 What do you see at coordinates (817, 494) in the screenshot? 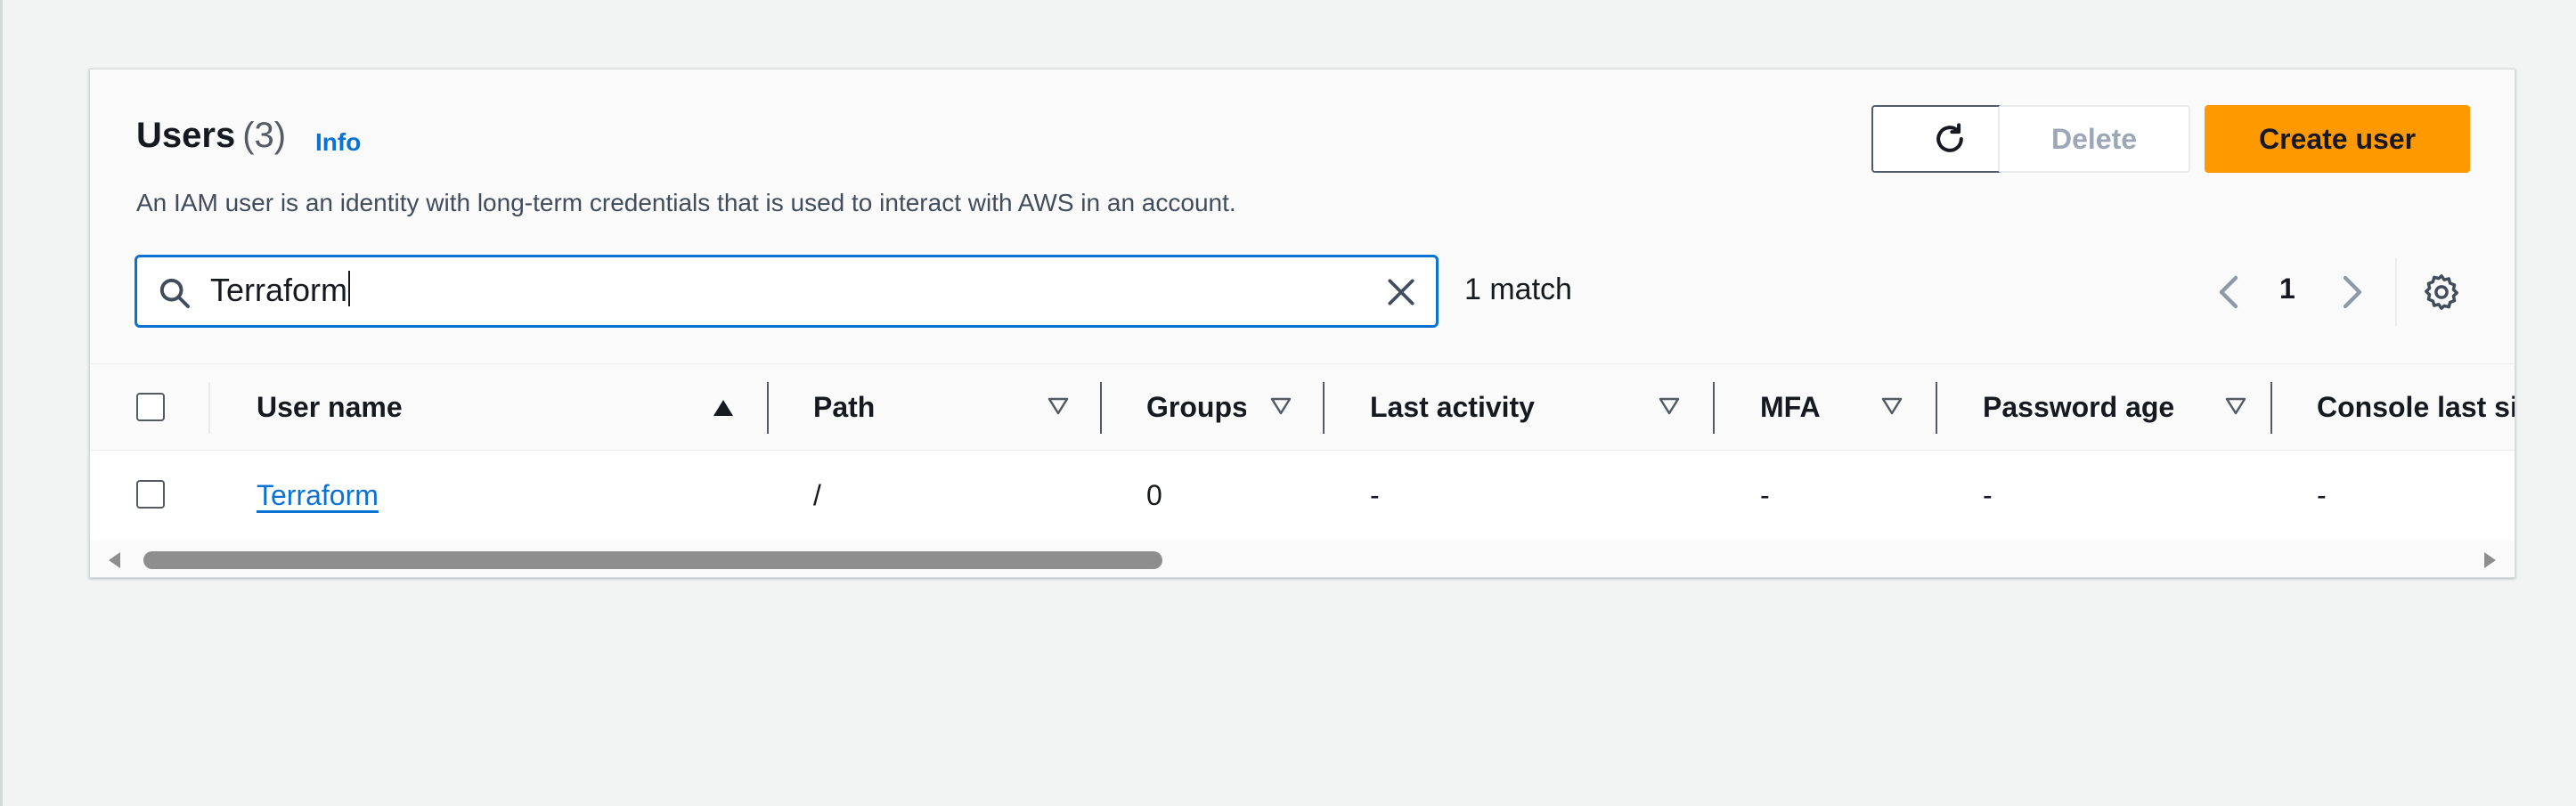
I see `cell-path: /` at bounding box center [817, 494].